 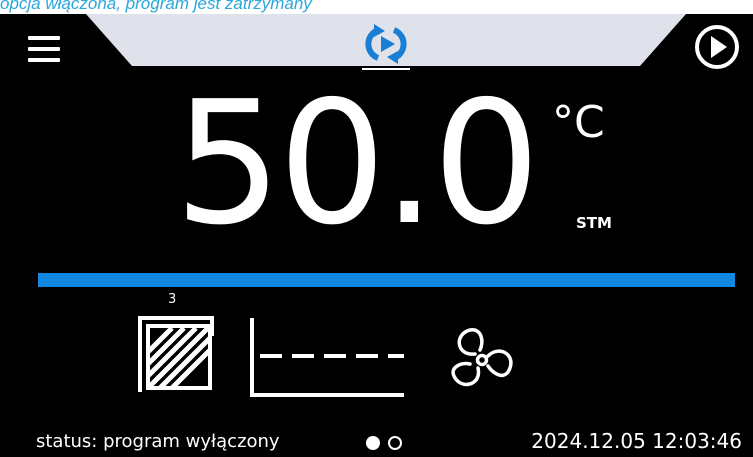 What do you see at coordinates (373, 443) in the screenshot?
I see `page-dot-active` at bounding box center [373, 443].